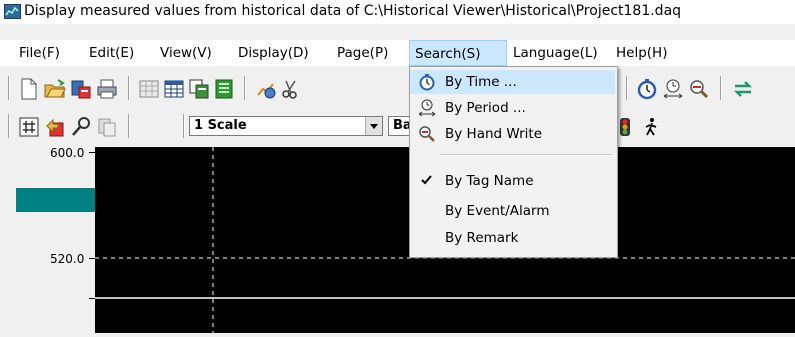 Image resolution: width=795 pixels, height=337 pixels. Describe the element at coordinates (55, 200) in the screenshot. I see `value-bar-indicator` at that location.